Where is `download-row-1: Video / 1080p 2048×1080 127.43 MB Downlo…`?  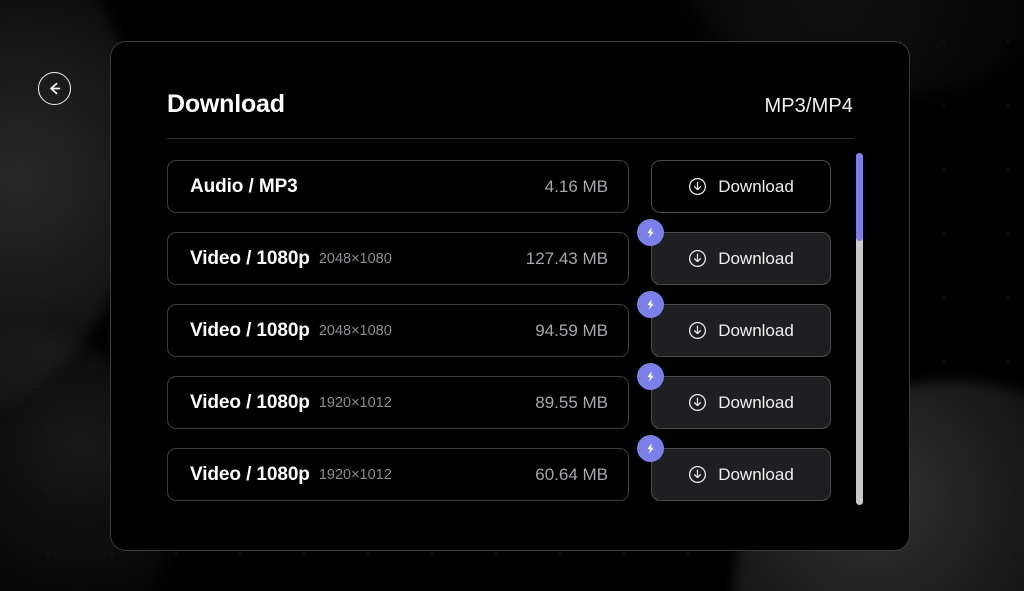 download-row-1: Video / 1080p 2048×1080 127.43 MB Downlo… is located at coordinates (504, 252).